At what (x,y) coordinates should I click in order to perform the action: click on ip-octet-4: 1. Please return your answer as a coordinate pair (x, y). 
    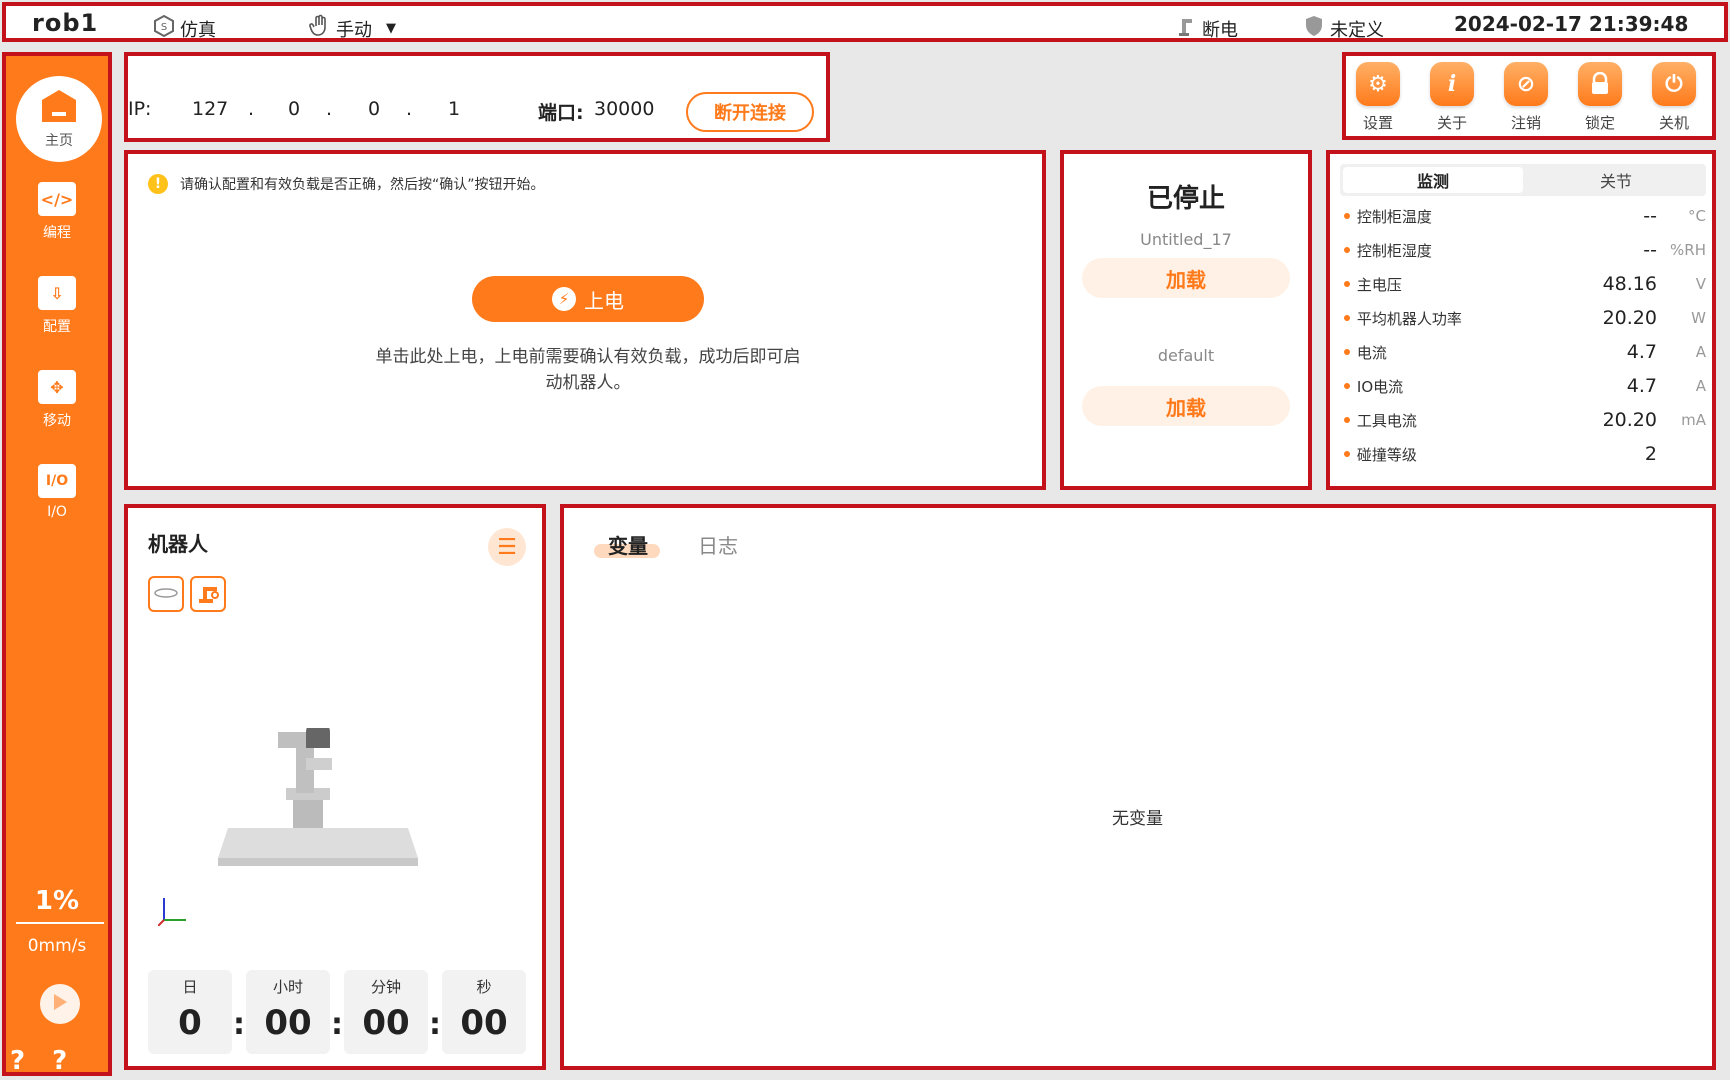
    Looking at the image, I should click on (454, 109).